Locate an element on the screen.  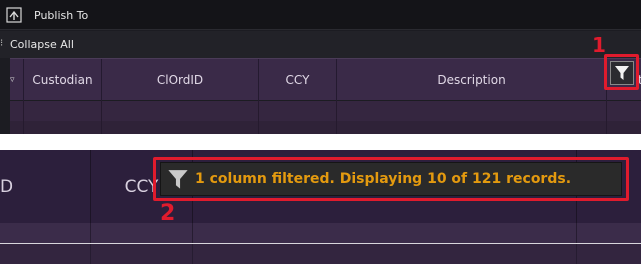
column-header-custodian: Custodian is located at coordinates (63, 80).